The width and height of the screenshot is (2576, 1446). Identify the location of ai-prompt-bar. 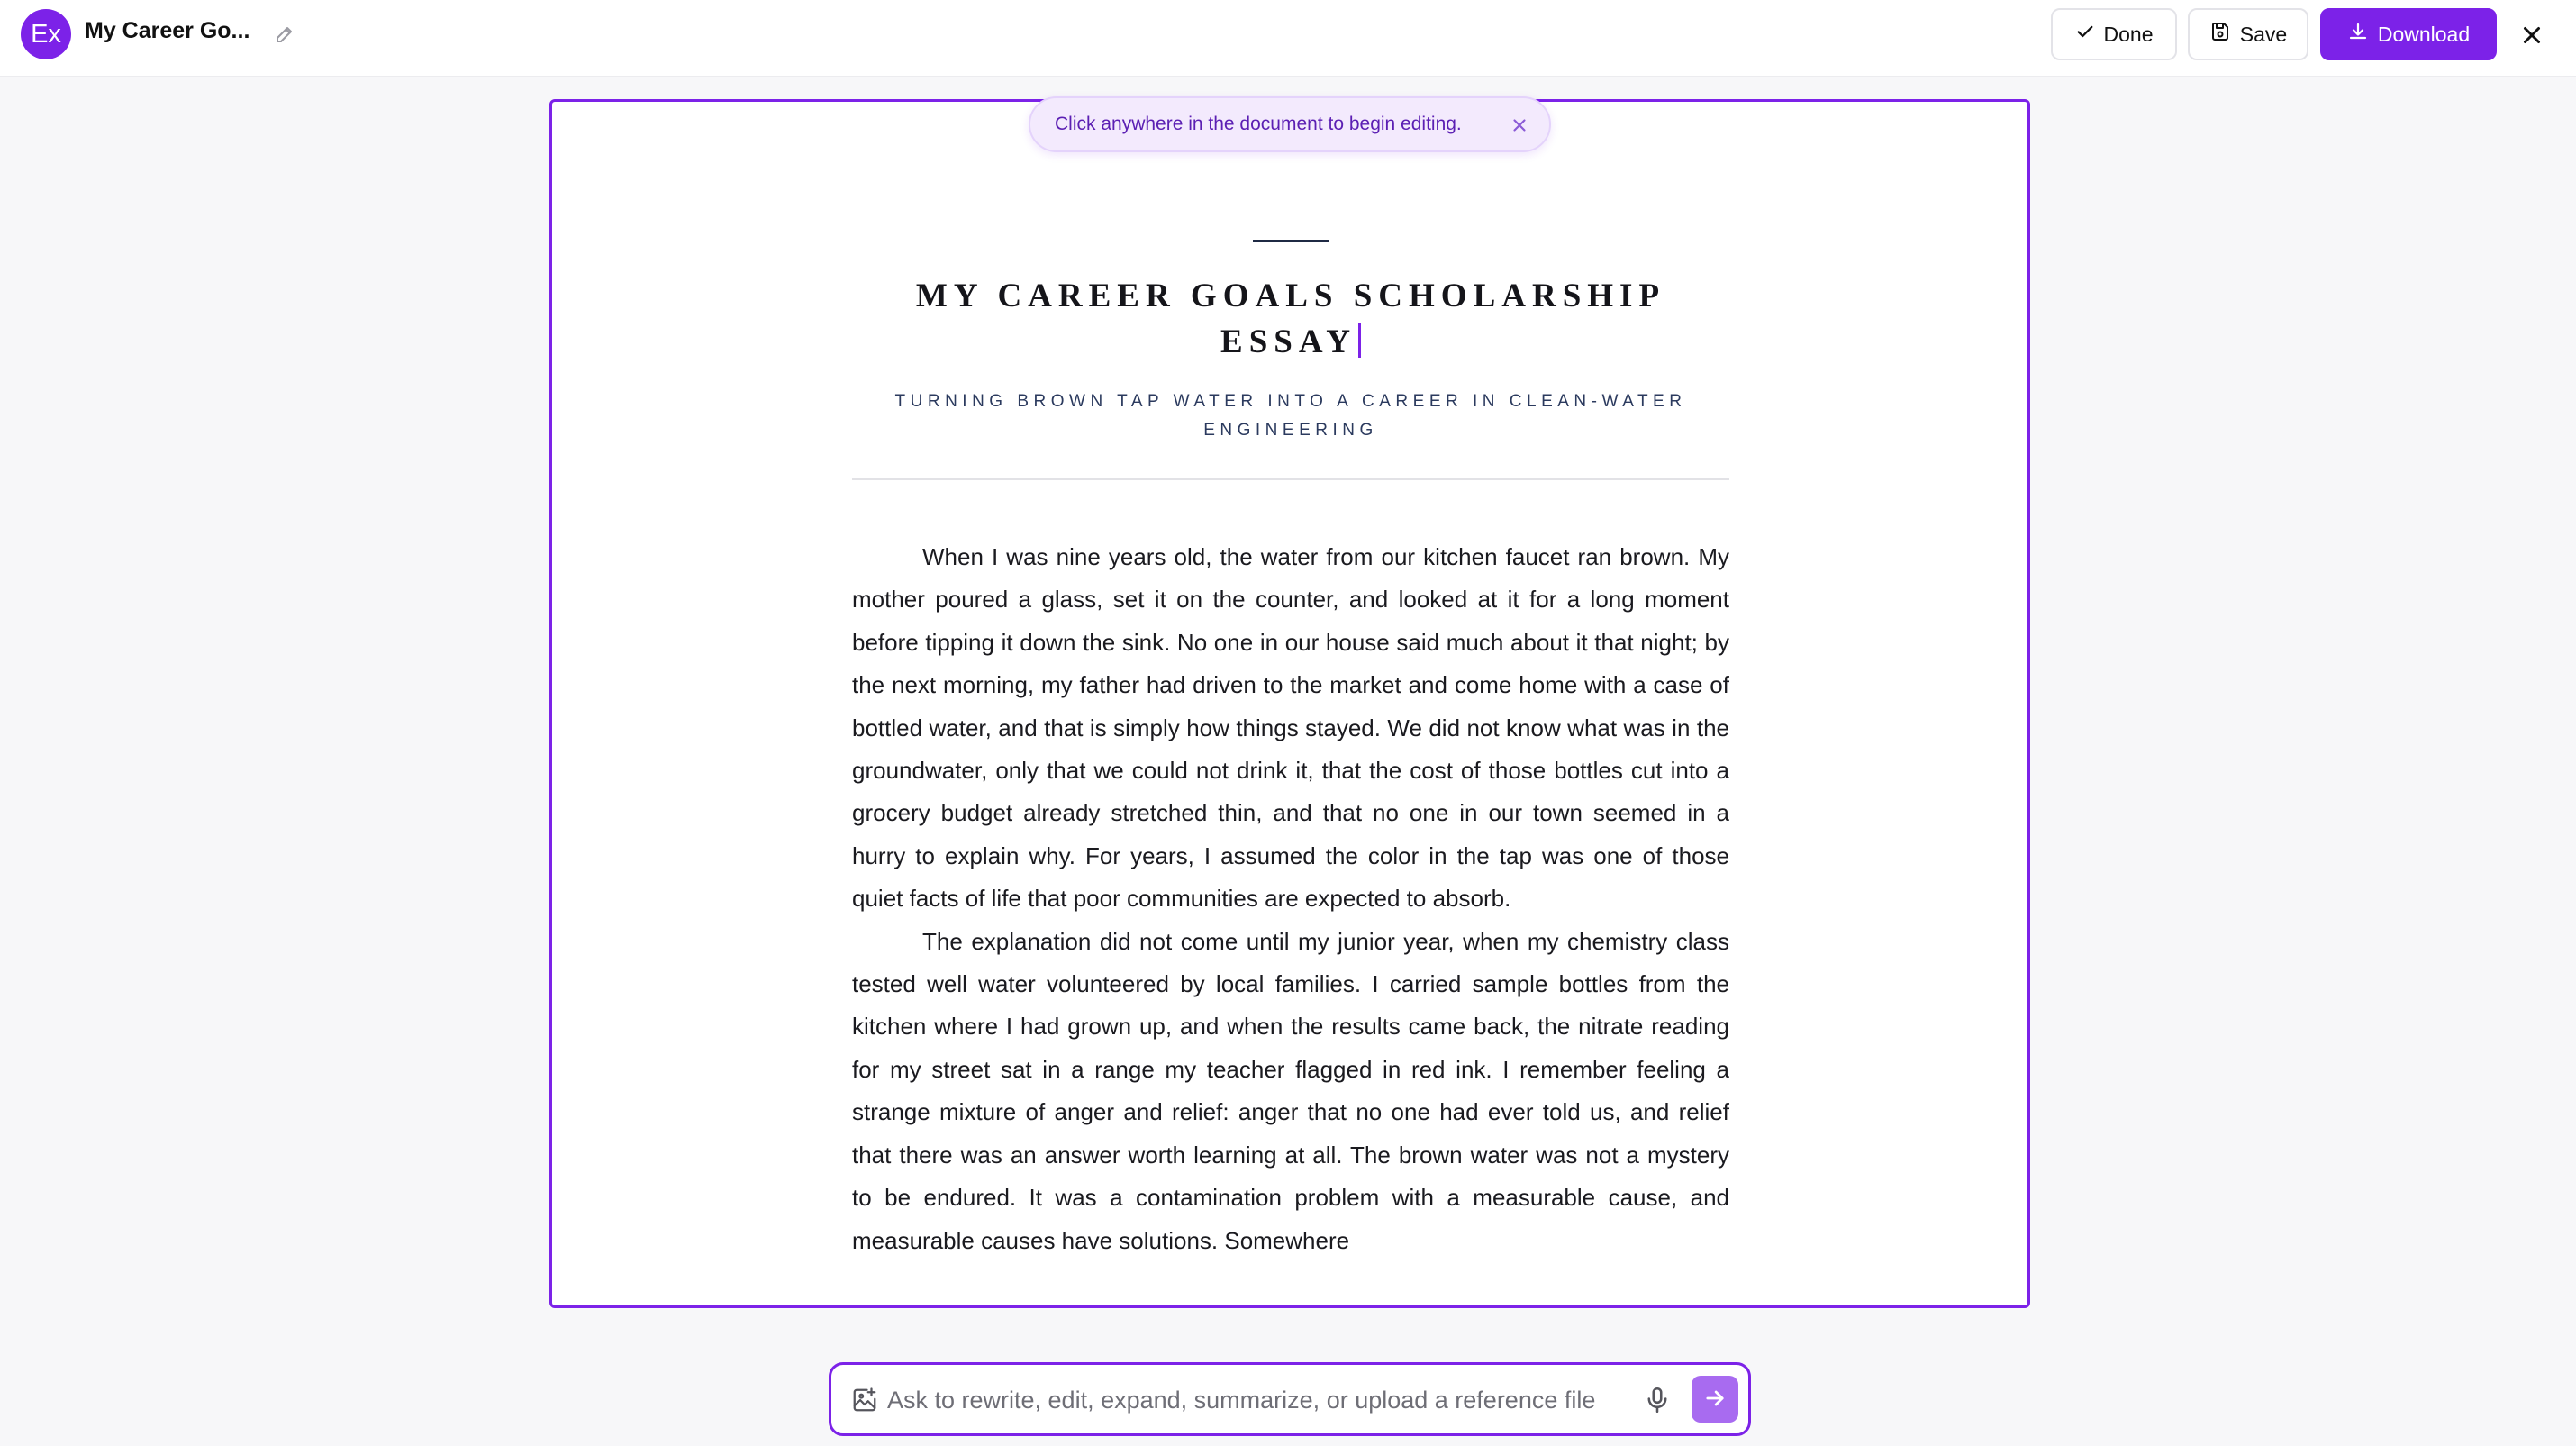
(1290, 1399).